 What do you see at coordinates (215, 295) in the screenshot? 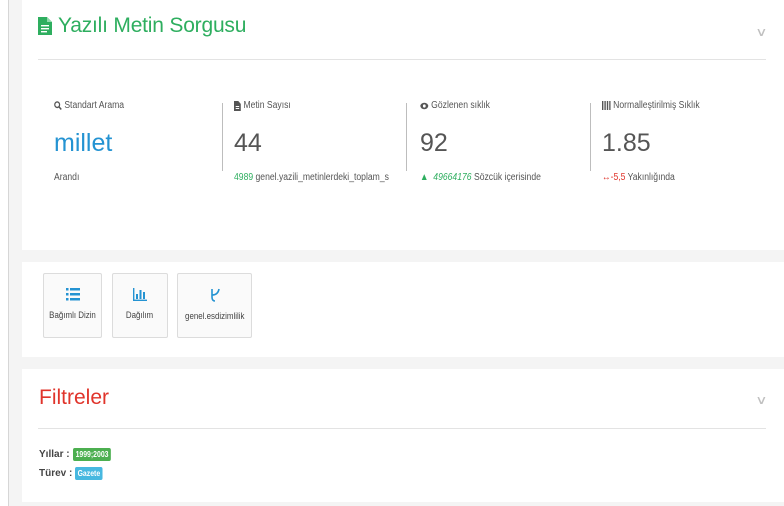
I see `fork-icon` at bounding box center [215, 295].